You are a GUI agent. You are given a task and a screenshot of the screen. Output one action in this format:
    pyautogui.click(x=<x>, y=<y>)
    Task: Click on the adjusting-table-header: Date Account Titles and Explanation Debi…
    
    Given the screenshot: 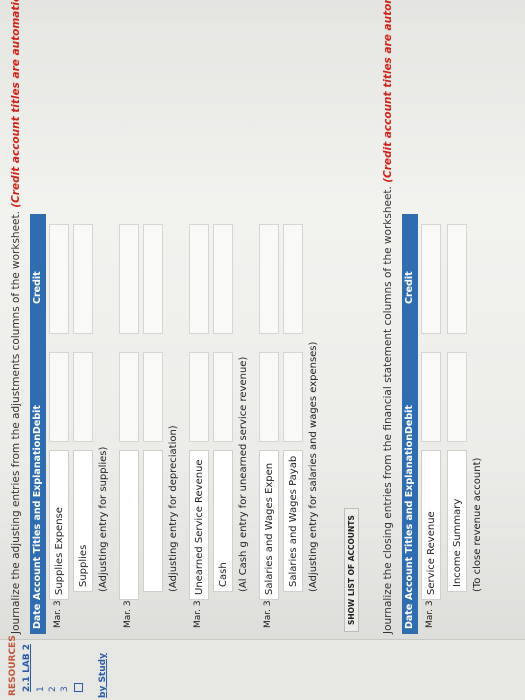 What is the action you would take?
    pyautogui.click(x=38, y=424)
    